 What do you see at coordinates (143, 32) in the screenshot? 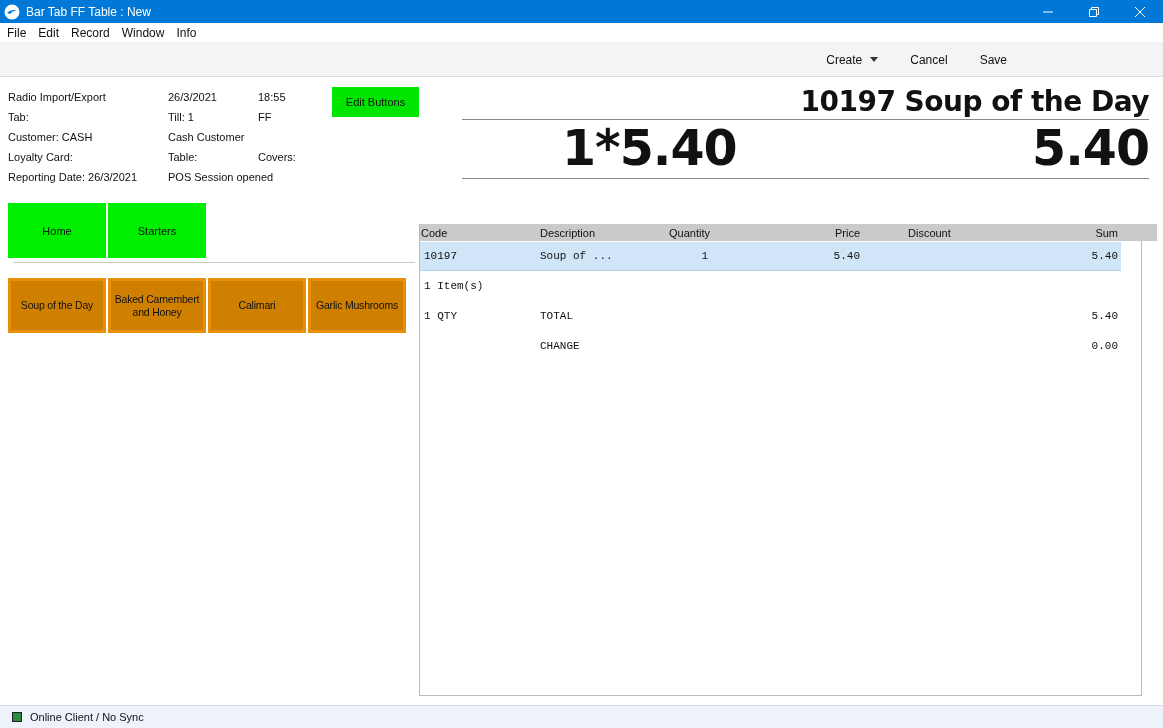
I see `menu-item: Window` at bounding box center [143, 32].